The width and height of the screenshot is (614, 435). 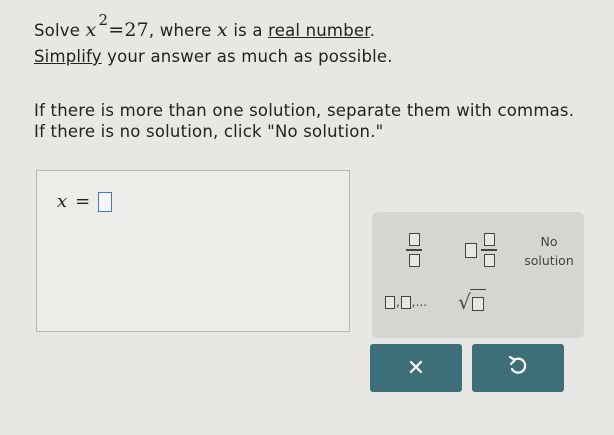 What do you see at coordinates (549, 260) in the screenshot?
I see `no-solution-line2: solution` at bounding box center [549, 260].